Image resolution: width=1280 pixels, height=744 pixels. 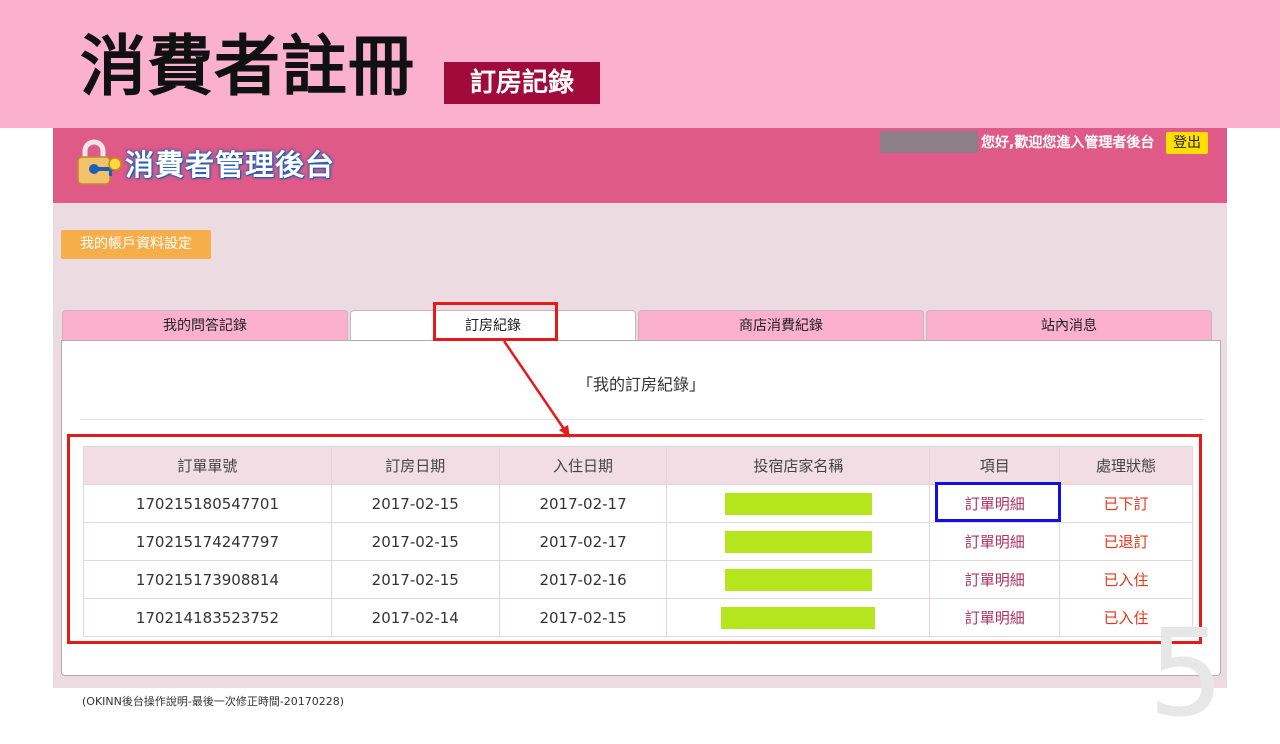 I want to click on padlock-key-icon, so click(x=99, y=162).